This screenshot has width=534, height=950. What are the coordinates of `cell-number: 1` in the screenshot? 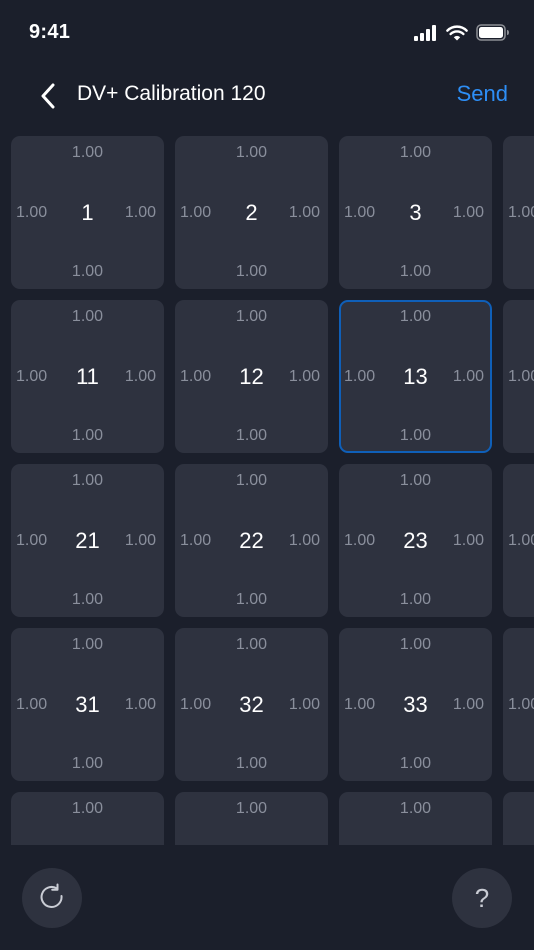 It's located at (87, 212).